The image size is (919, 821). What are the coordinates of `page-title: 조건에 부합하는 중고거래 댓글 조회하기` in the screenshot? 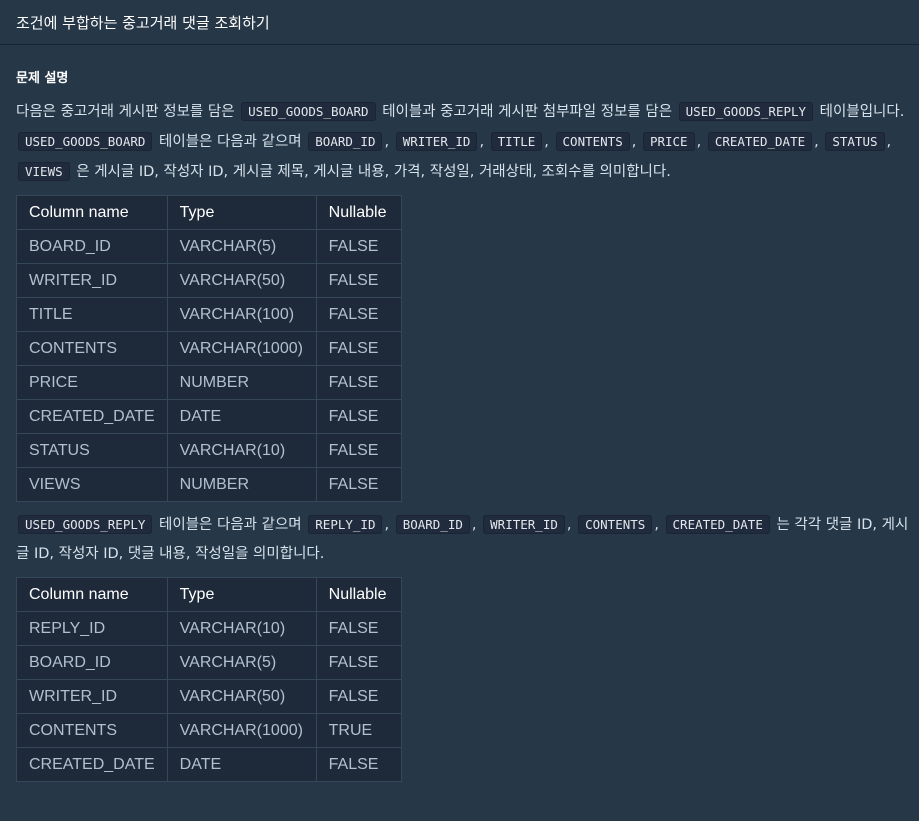 It's located at (143, 22).